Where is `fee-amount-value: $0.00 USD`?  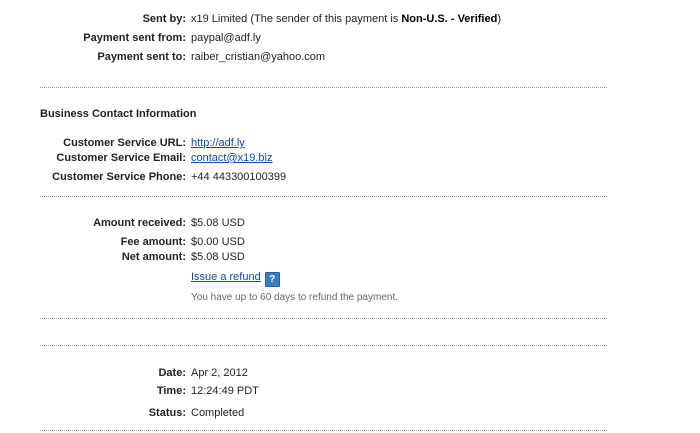 fee-amount-value: $0.00 USD is located at coordinates (218, 242).